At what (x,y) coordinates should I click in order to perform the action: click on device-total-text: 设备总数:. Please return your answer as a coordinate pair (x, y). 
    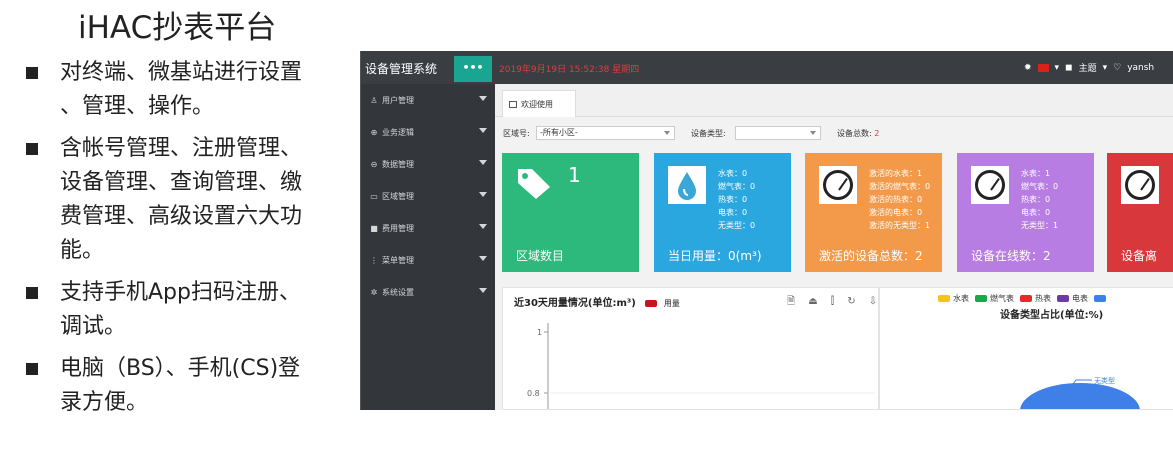
    Looking at the image, I should click on (854, 133).